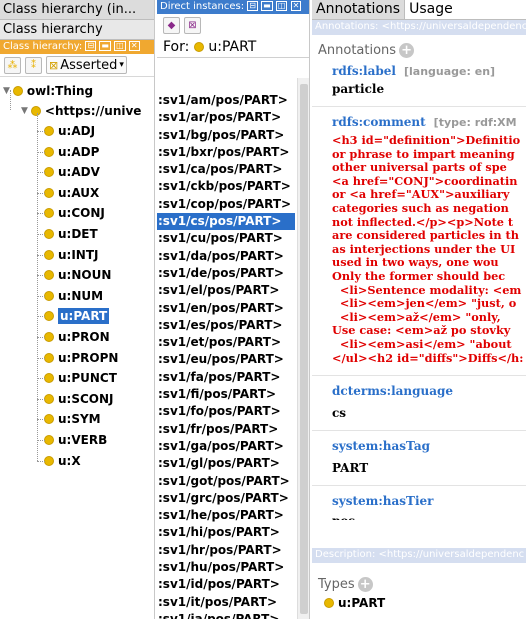  I want to click on instance-item: :sv1/fo/pos/PART>, so click(226, 411).